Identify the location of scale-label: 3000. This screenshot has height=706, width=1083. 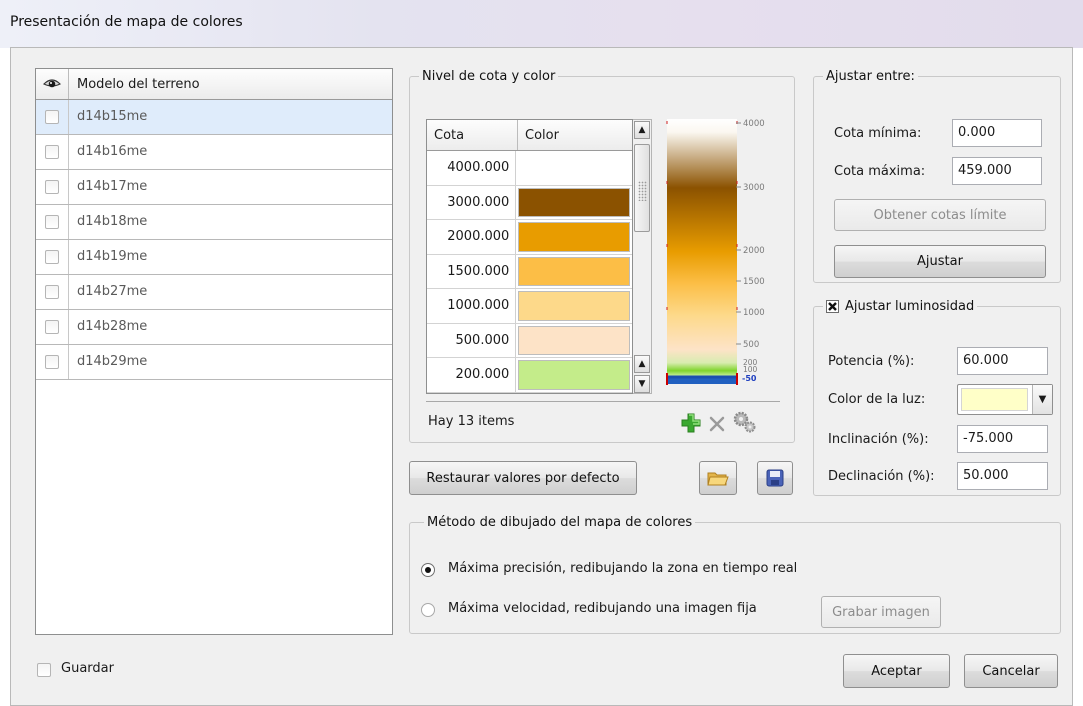
(754, 188).